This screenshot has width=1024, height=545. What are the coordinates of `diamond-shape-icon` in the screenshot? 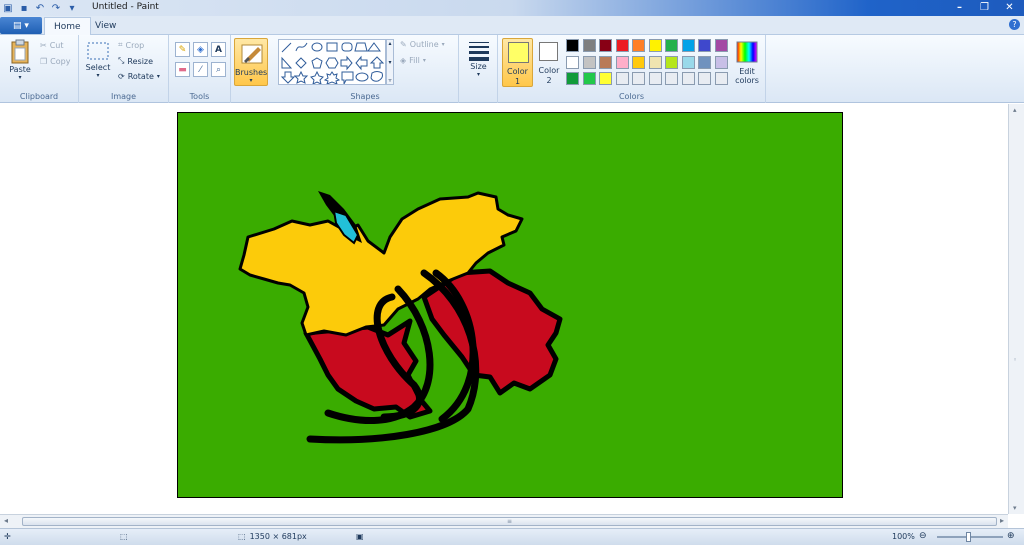 It's located at (301, 63).